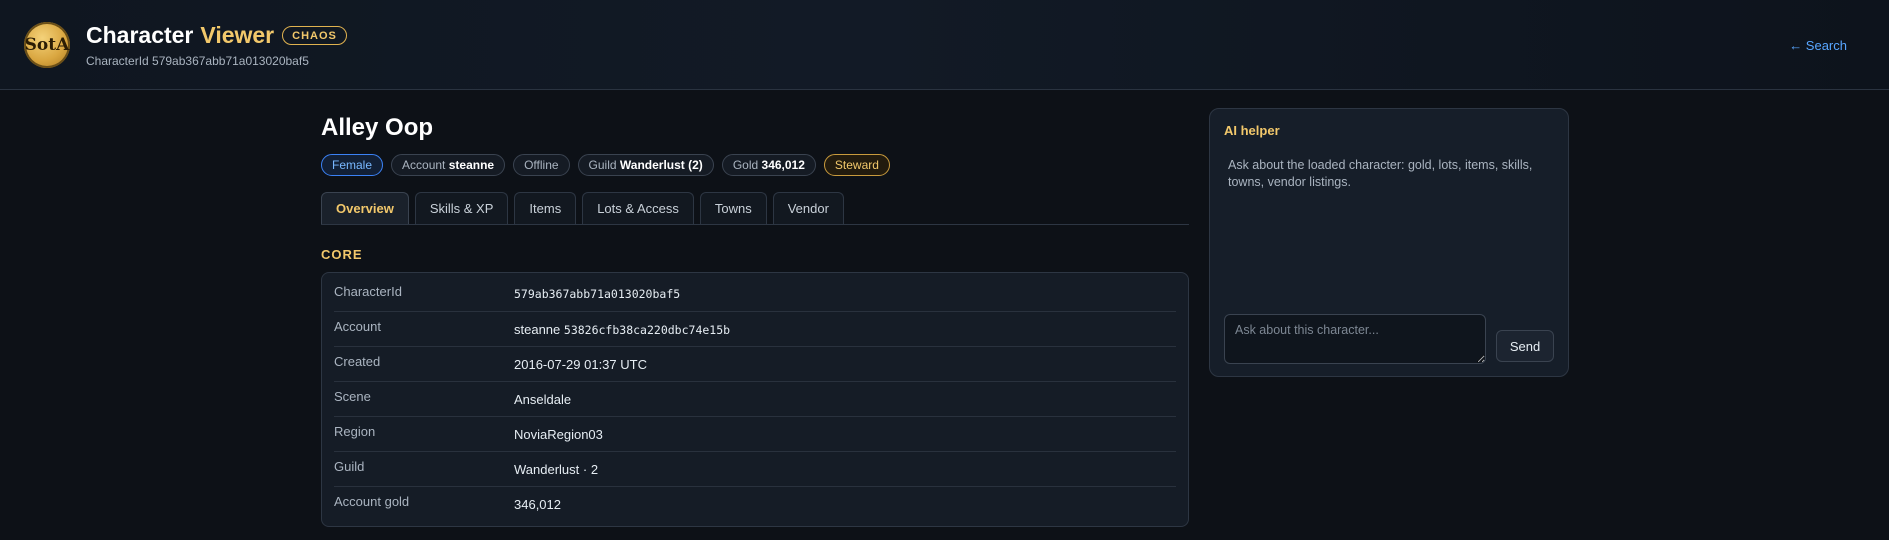  Describe the element at coordinates (372, 501) in the screenshot. I see `core-label: Account gold` at that location.